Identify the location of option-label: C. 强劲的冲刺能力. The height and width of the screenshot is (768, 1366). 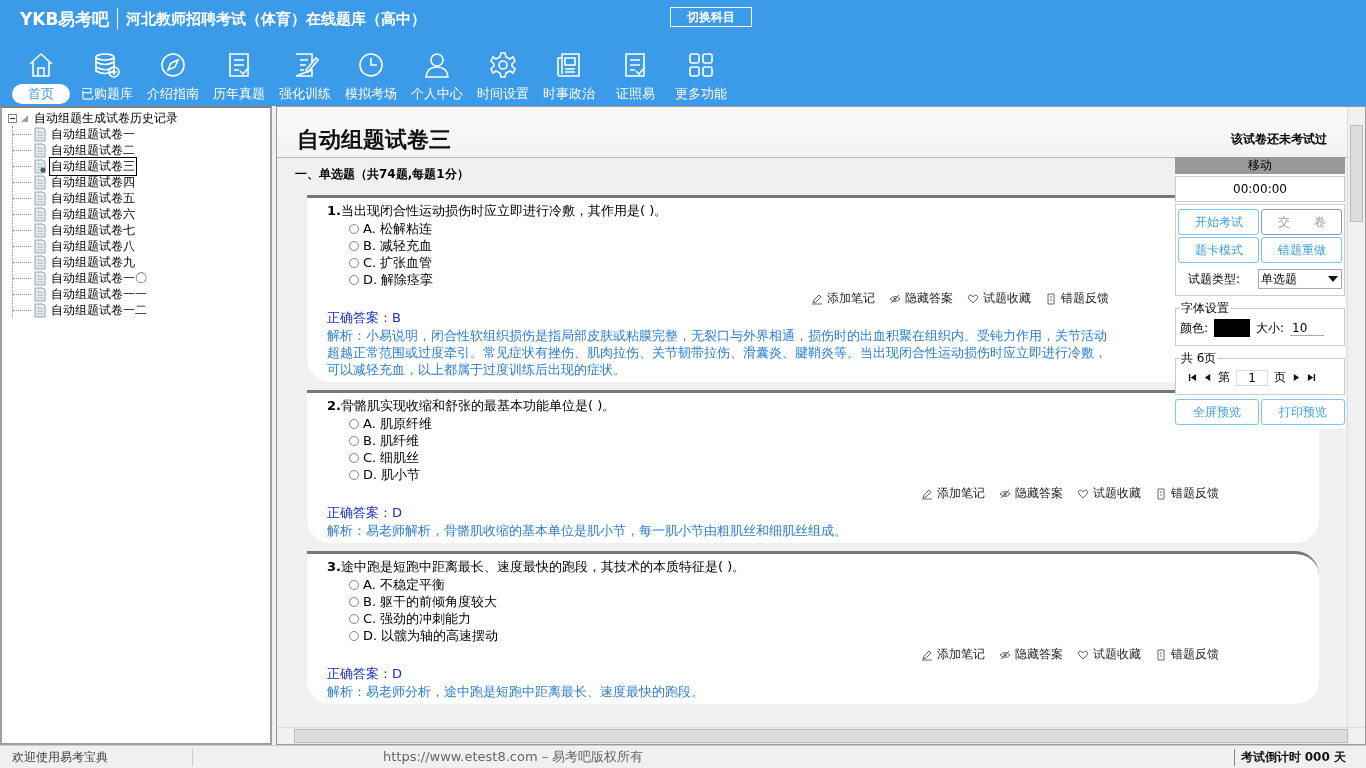
(417, 618).